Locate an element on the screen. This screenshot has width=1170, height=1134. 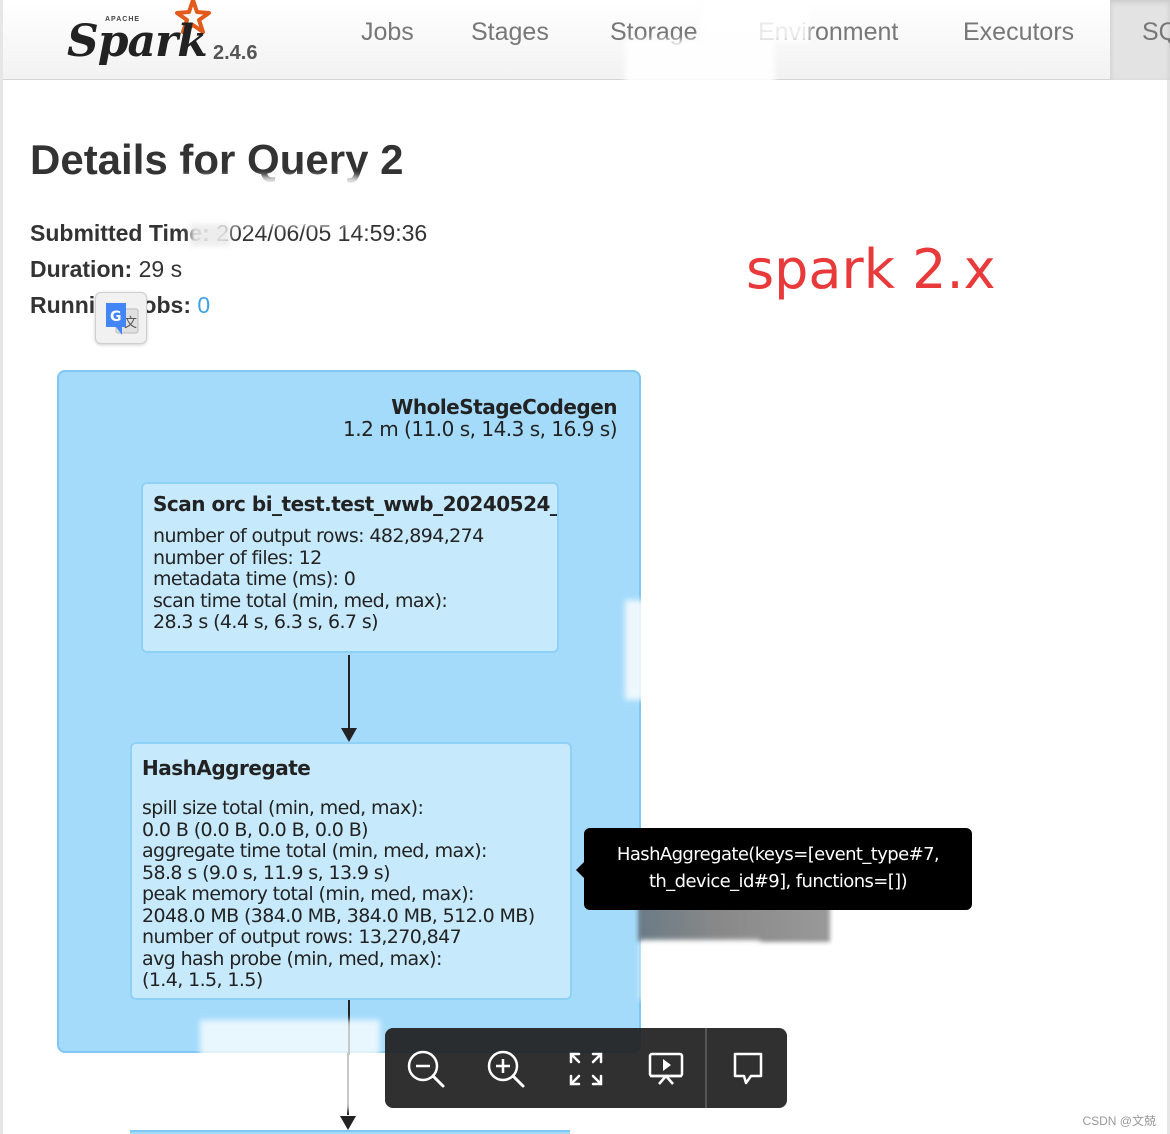
edge-scan-to-hash is located at coordinates (349, 693).